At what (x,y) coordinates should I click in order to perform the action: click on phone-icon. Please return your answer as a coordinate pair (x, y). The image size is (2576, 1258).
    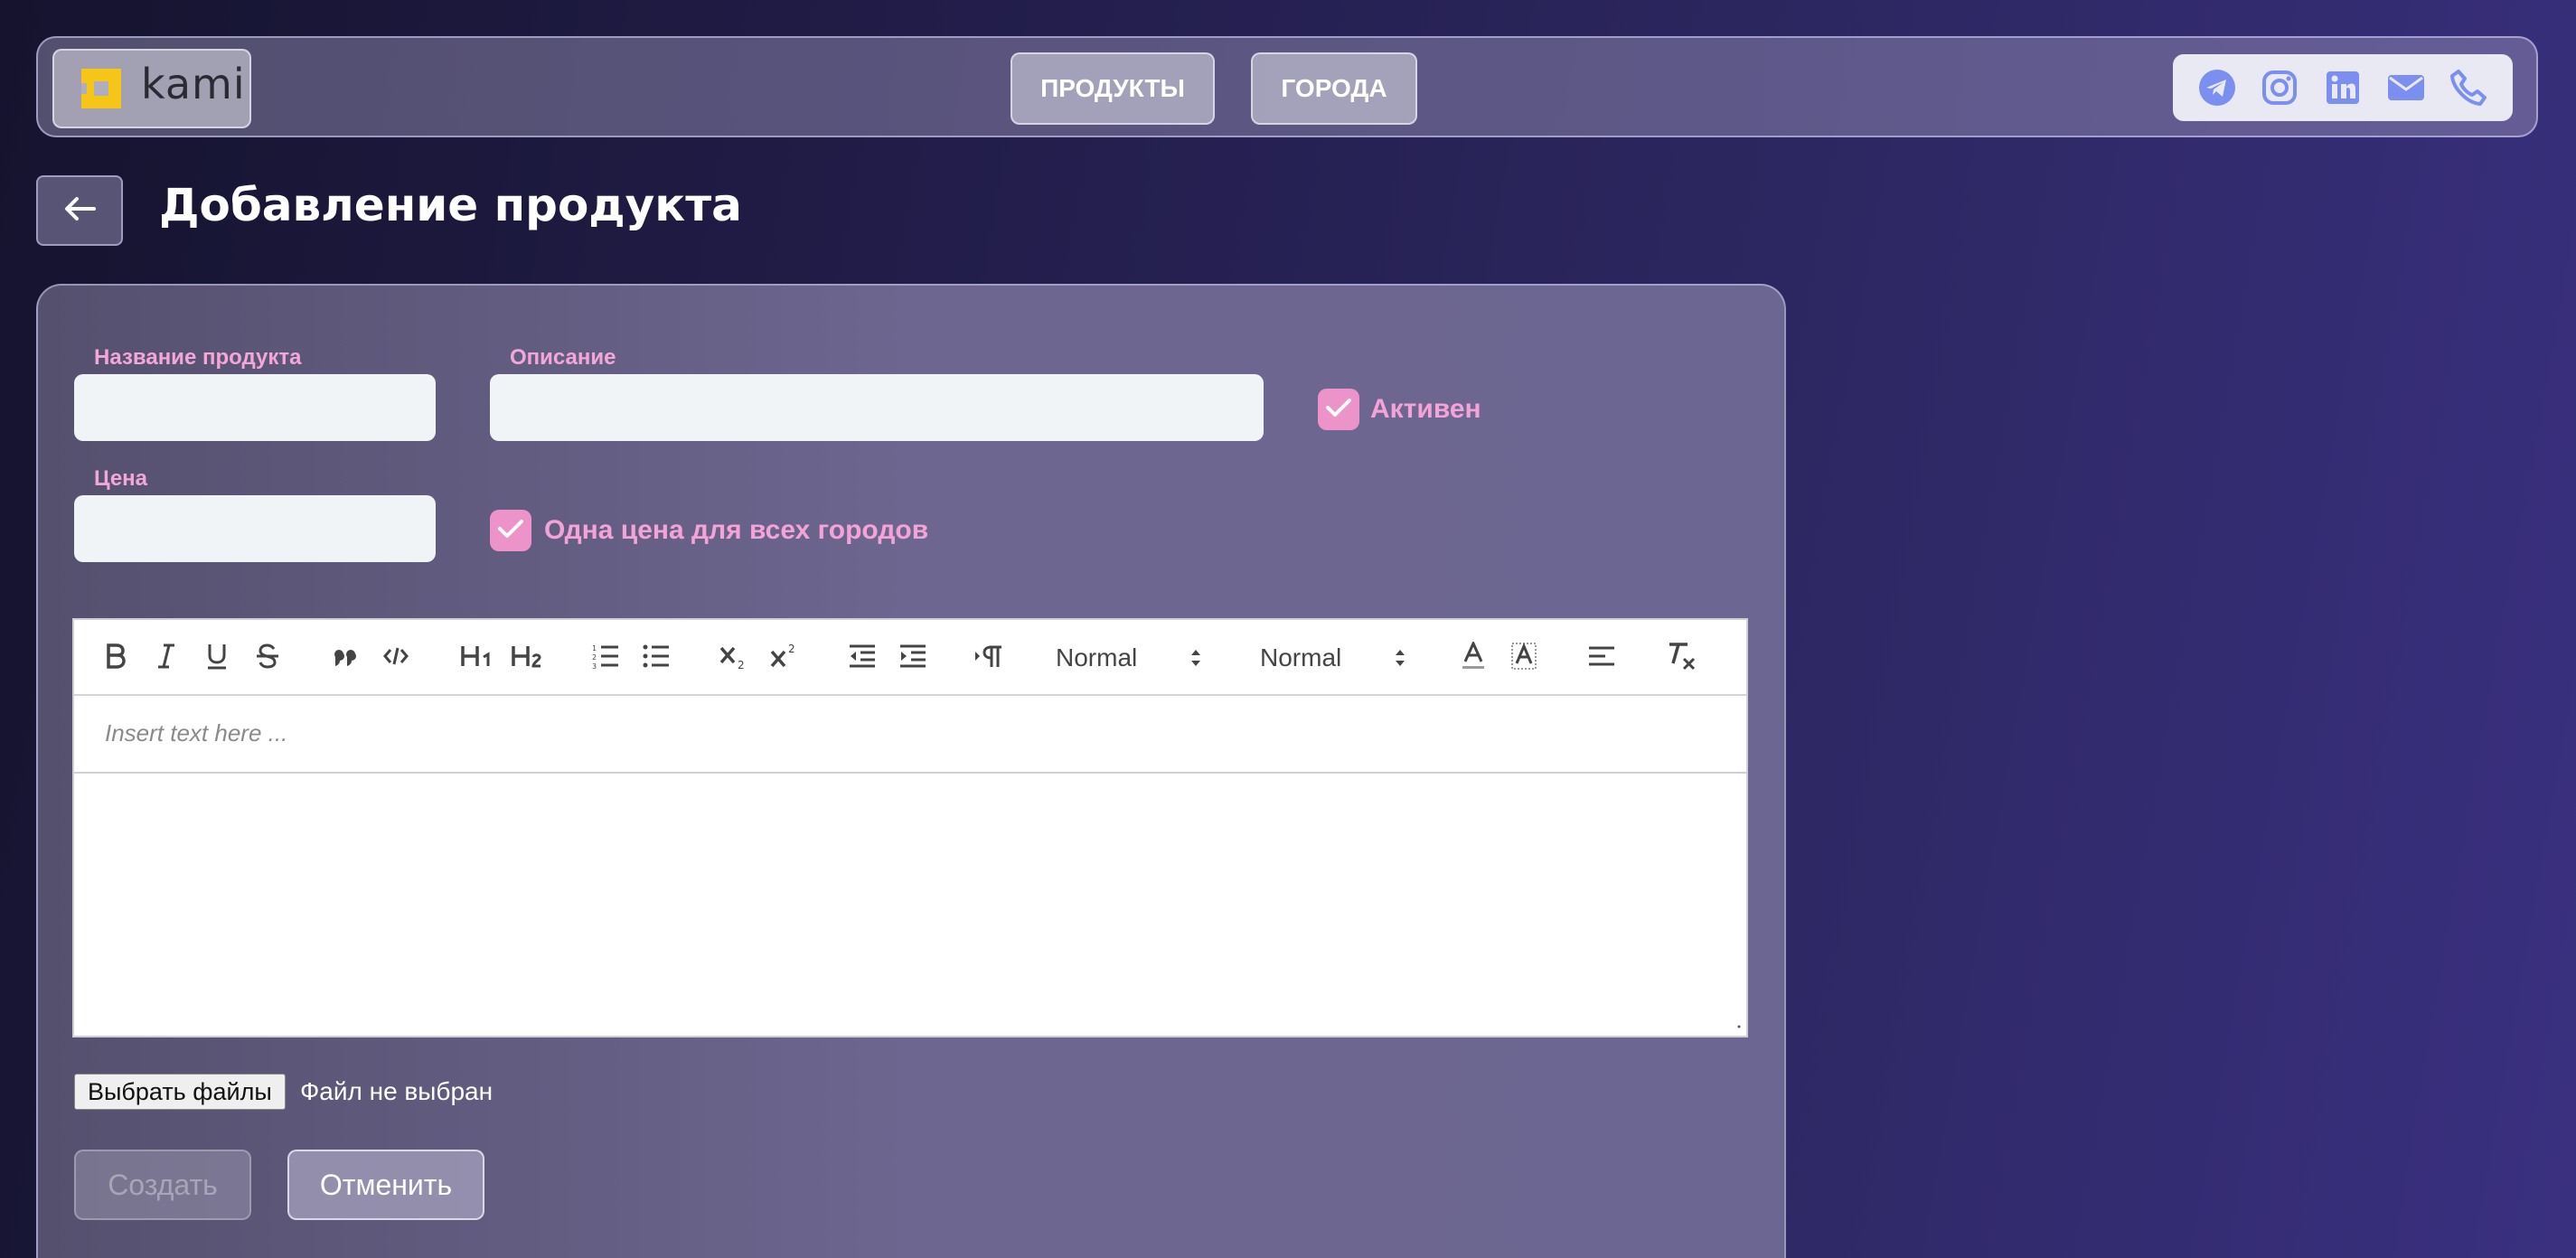
    Looking at the image, I should click on (2468, 87).